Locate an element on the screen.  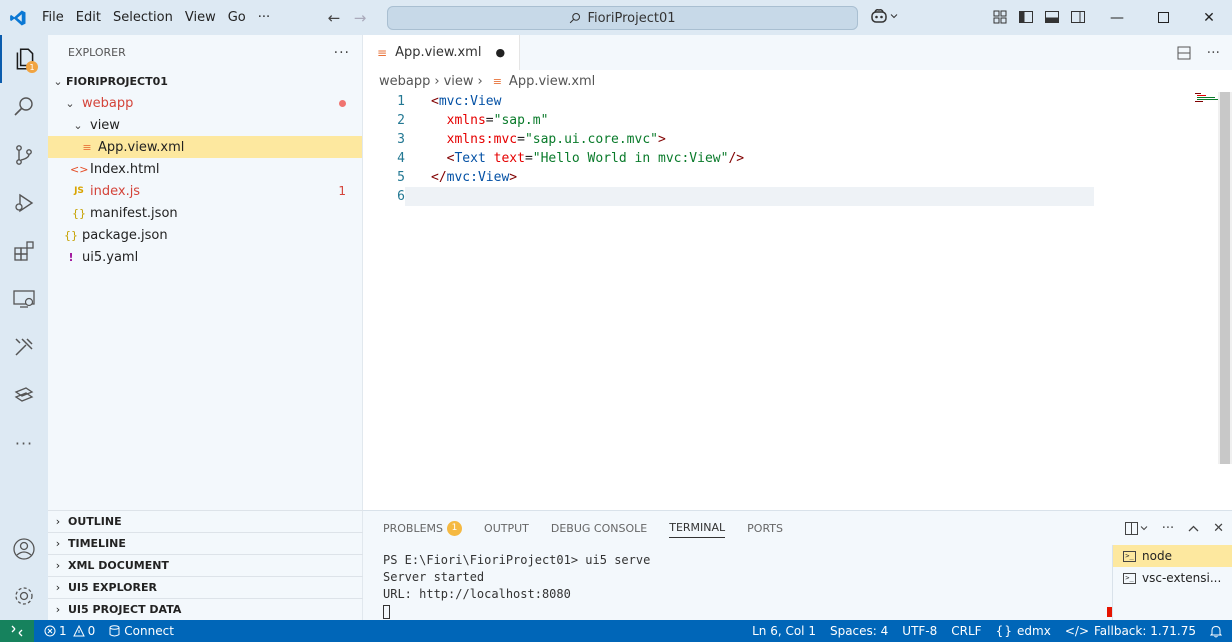
command-center: FioriProject01 is located at coordinates (622, 18).